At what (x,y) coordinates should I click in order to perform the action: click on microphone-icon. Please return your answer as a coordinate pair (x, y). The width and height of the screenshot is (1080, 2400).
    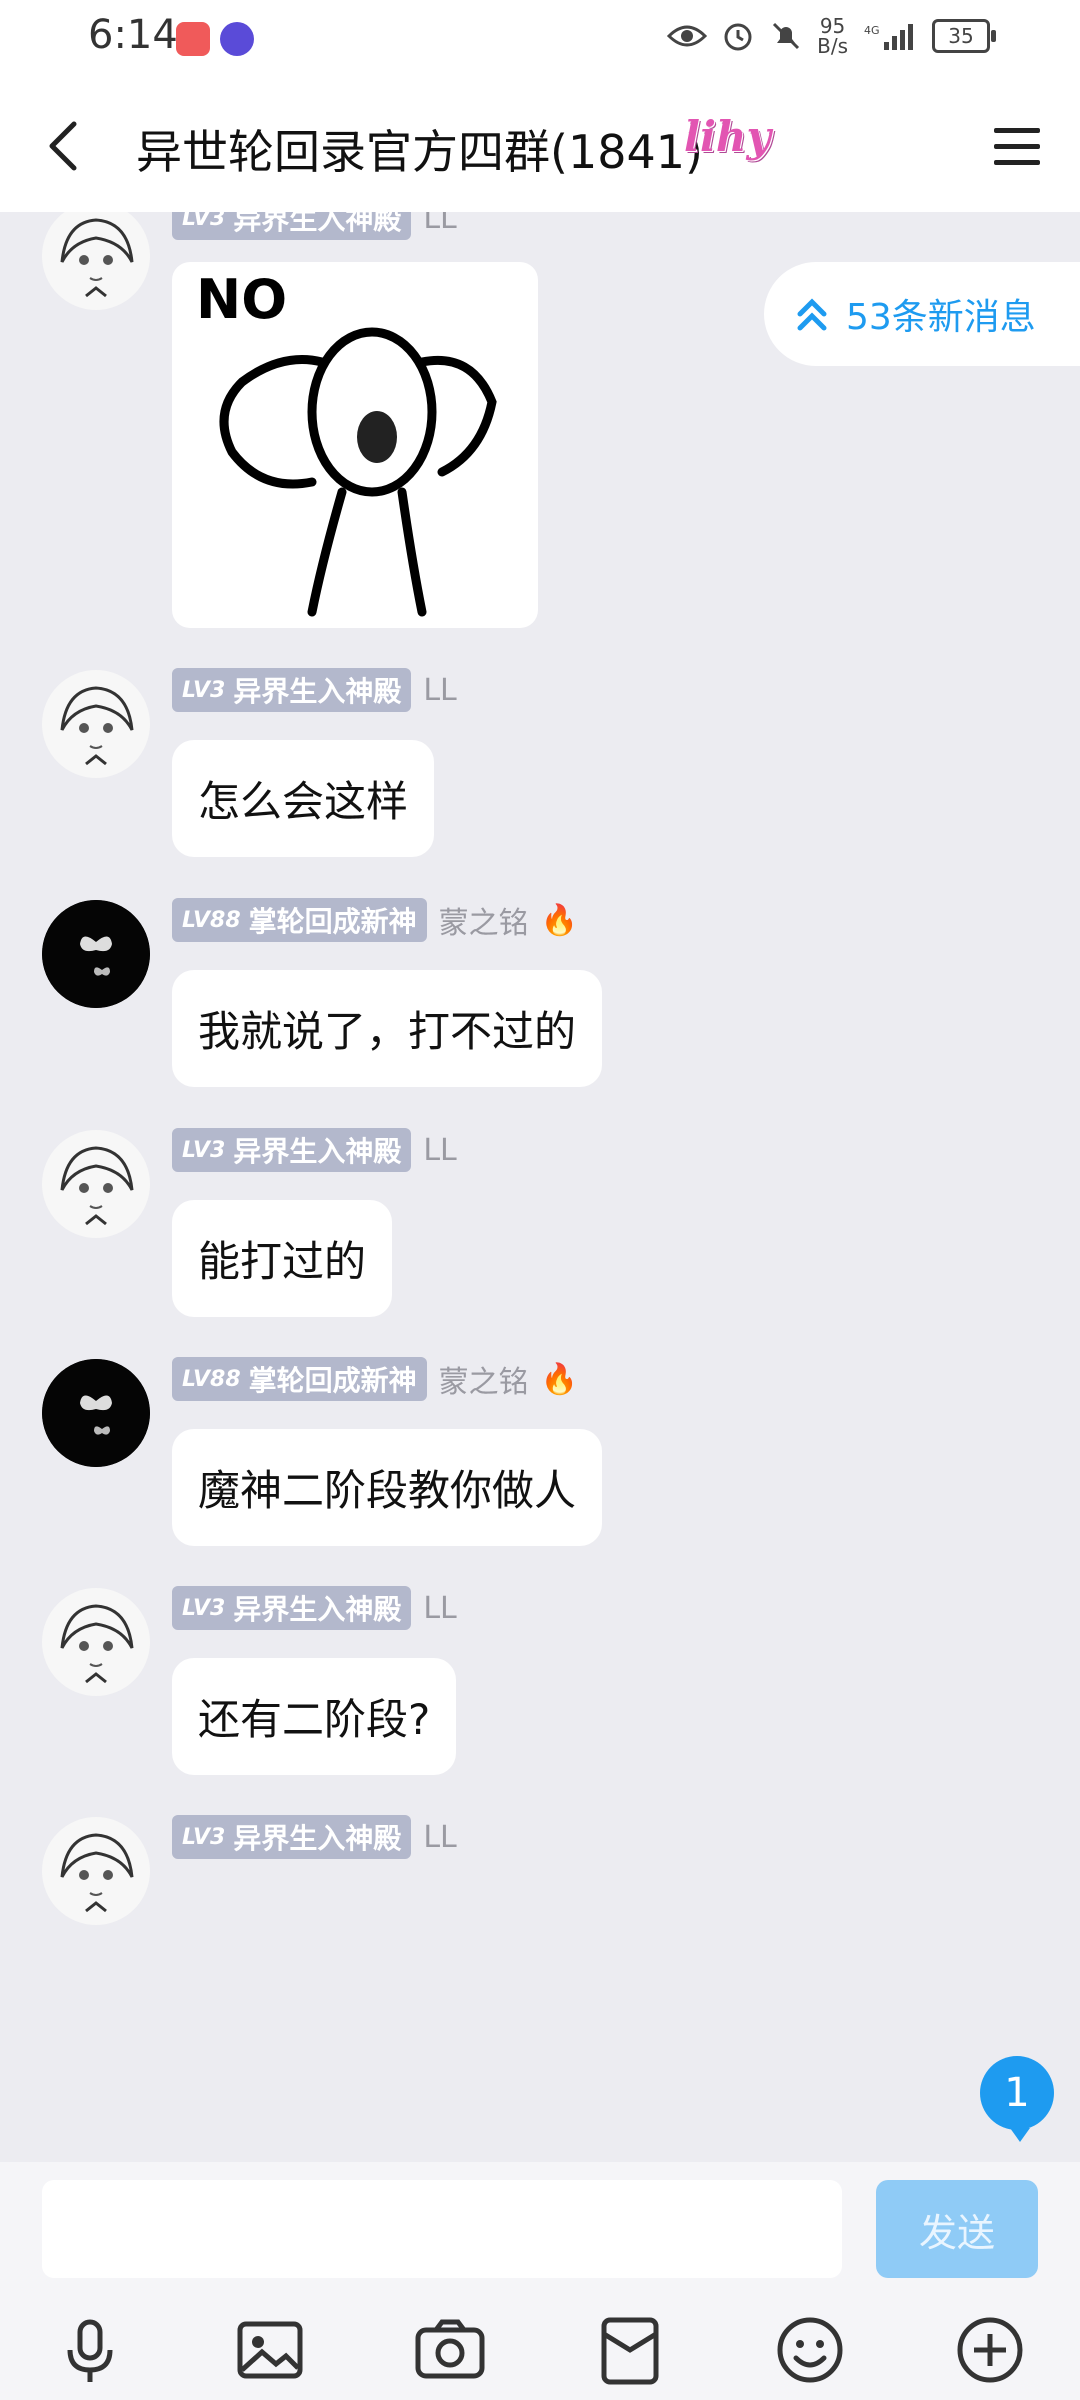
    Looking at the image, I should click on (90, 2350).